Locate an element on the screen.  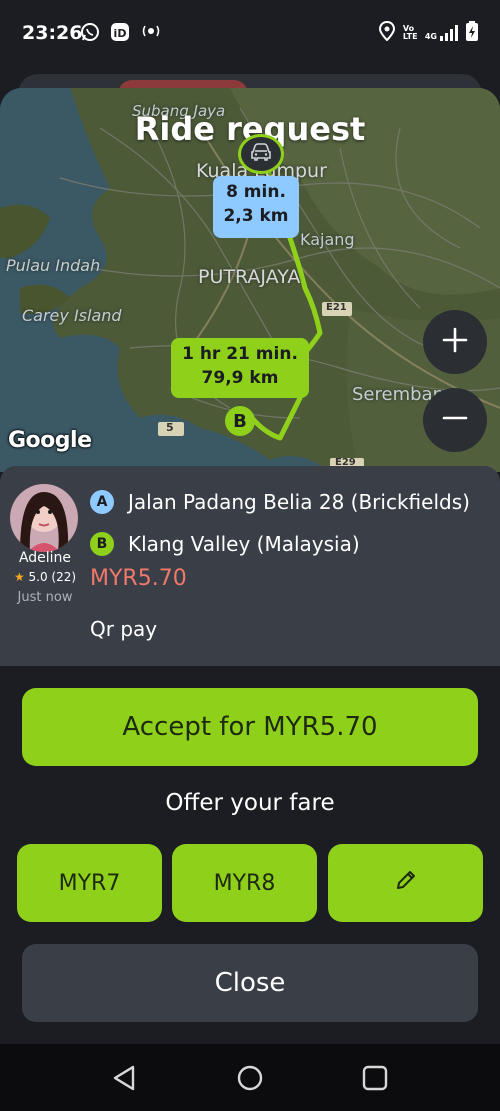
trip-eta-time: 1 hr 21 min. is located at coordinates (240, 354).